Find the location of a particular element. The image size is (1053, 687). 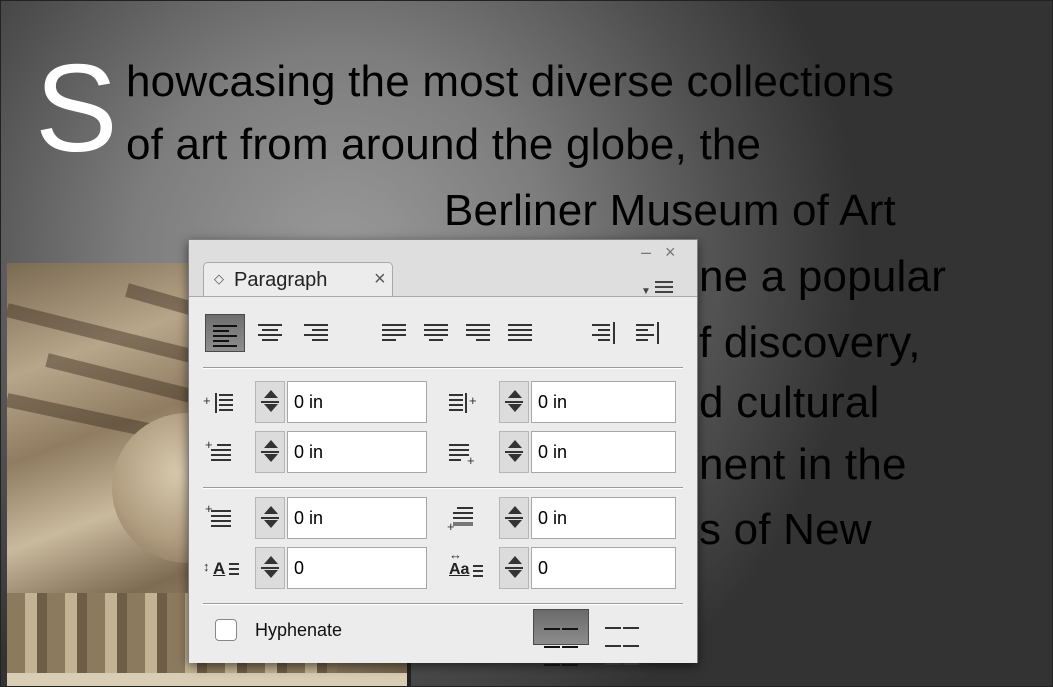

tab-paragraph: ◇ Paragraph × is located at coordinates (298, 279).